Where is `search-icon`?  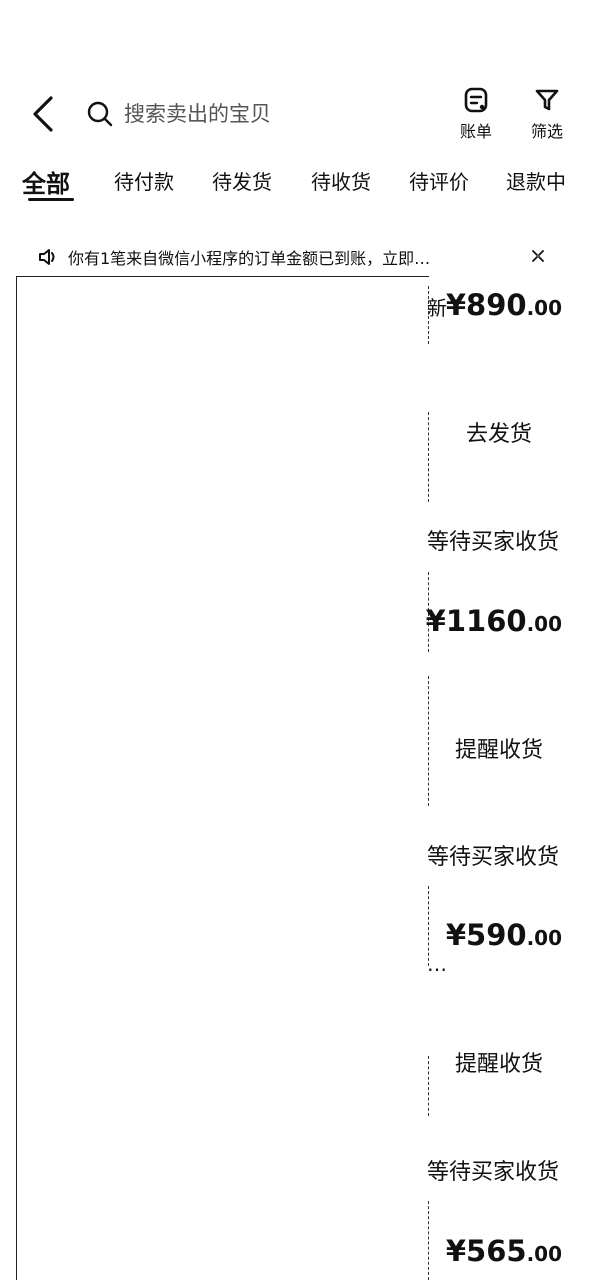 search-icon is located at coordinates (100, 114).